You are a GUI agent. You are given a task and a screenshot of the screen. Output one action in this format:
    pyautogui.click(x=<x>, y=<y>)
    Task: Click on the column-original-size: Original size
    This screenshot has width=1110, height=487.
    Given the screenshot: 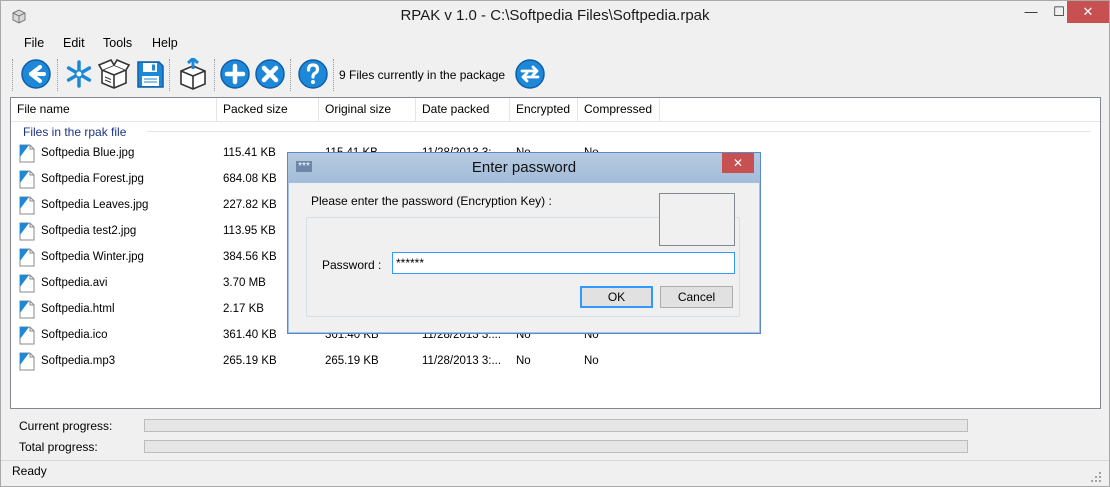 What is the action you would take?
    pyautogui.click(x=367, y=110)
    